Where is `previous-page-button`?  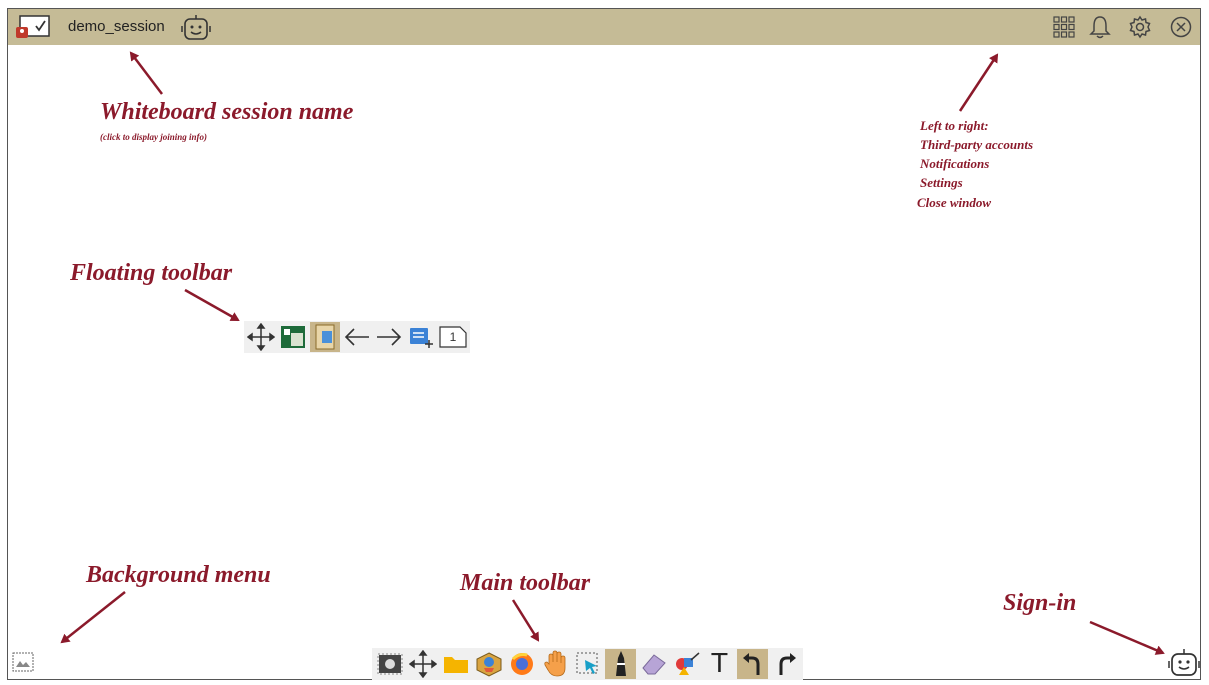 previous-page-button is located at coordinates (357, 337).